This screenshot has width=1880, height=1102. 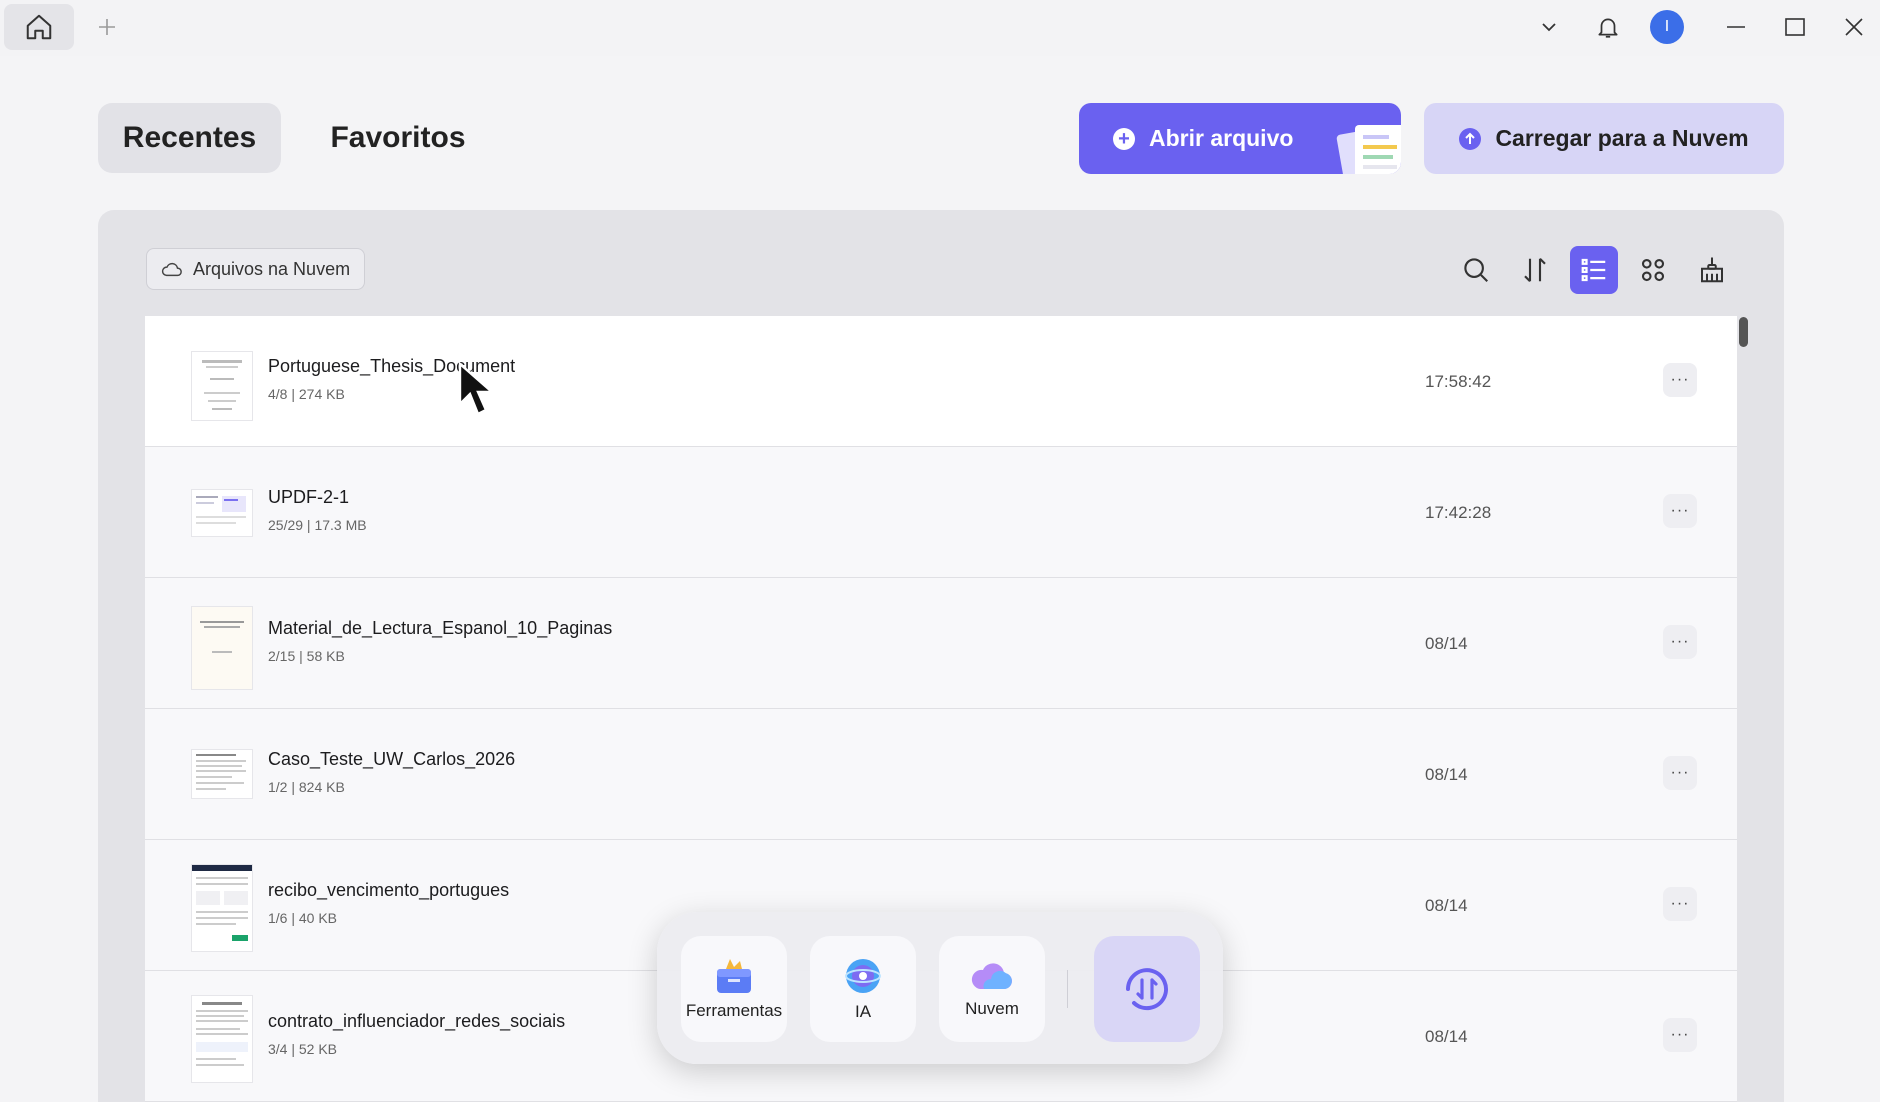 What do you see at coordinates (734, 976) in the screenshot?
I see `toolbox-icon` at bounding box center [734, 976].